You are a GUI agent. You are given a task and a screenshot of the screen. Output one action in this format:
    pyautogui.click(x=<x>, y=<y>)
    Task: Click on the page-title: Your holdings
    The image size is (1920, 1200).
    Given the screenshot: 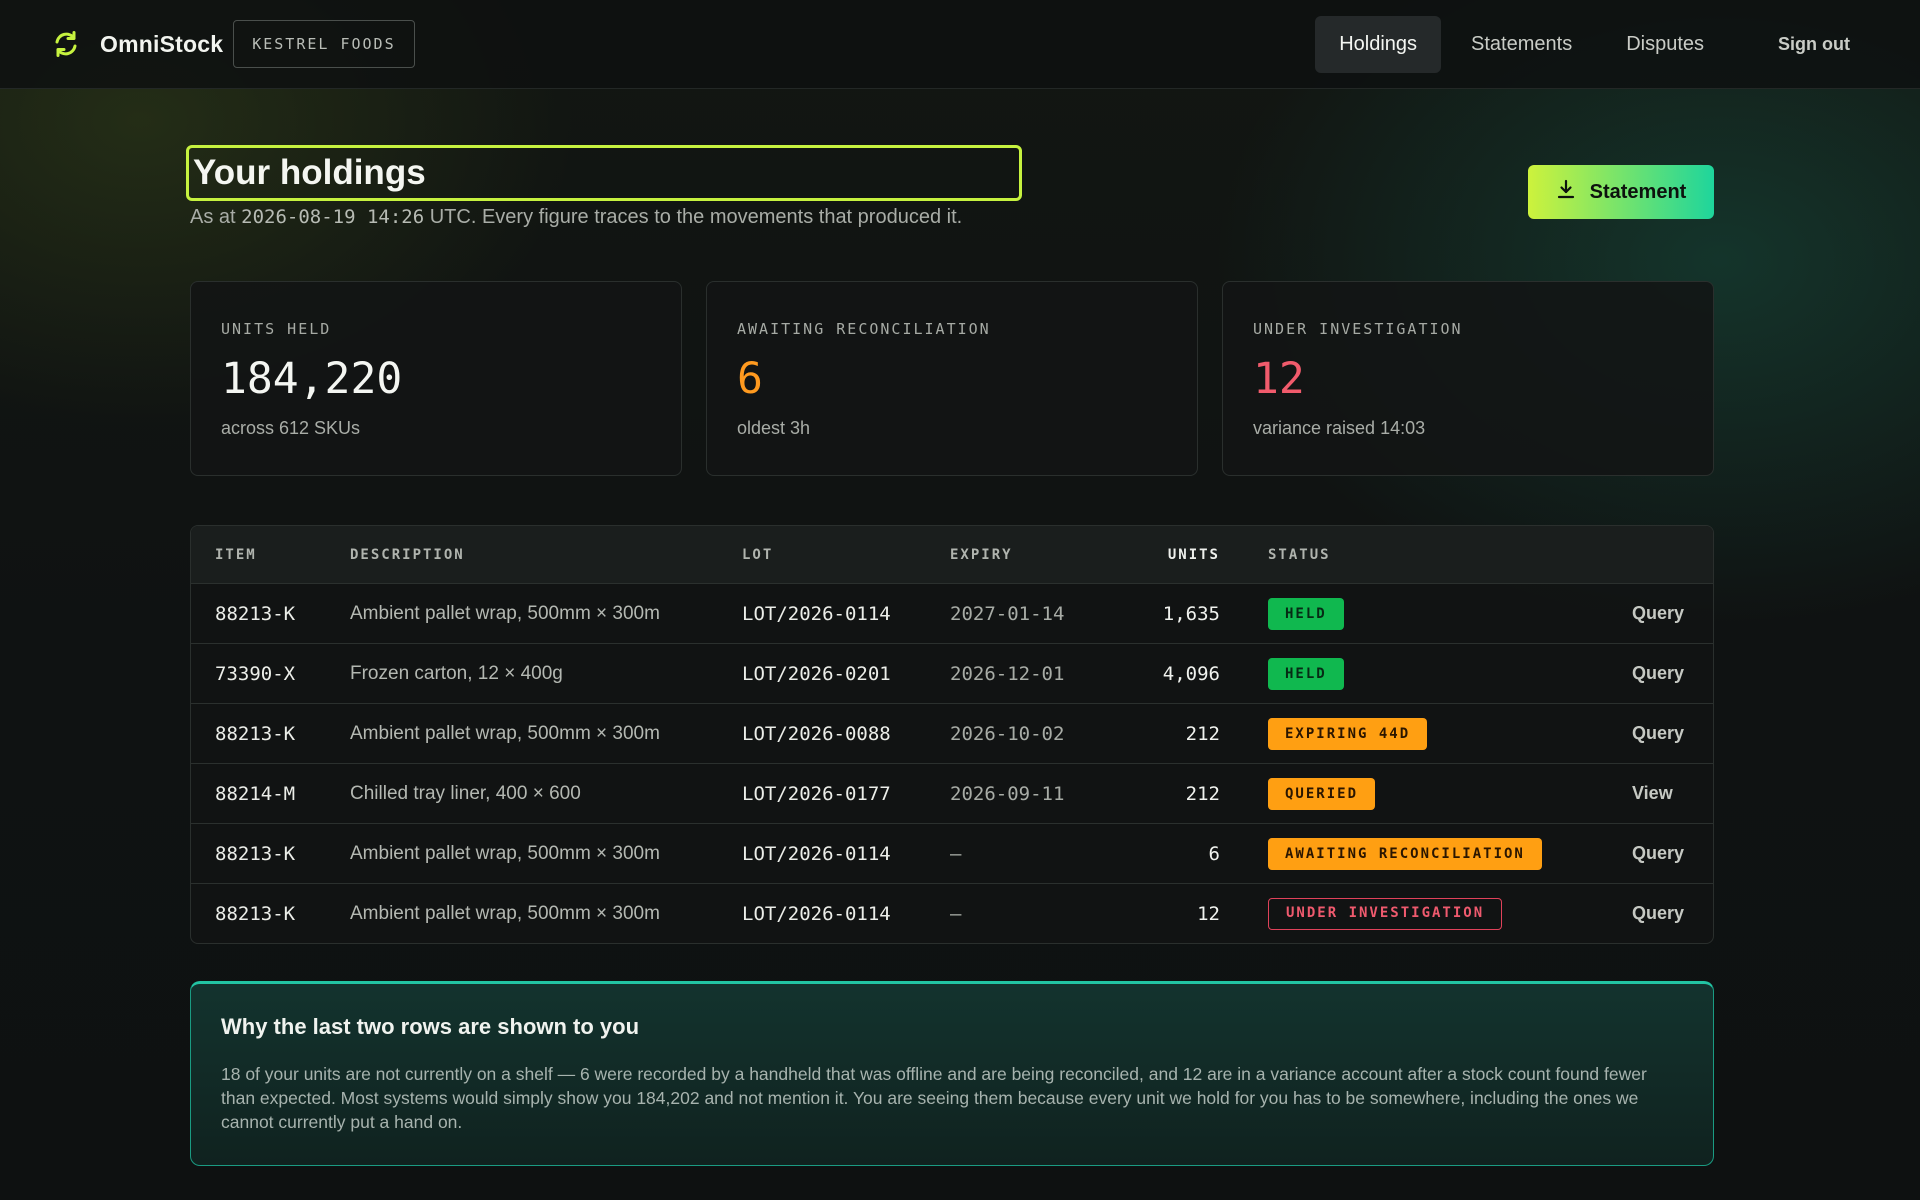 What is the action you would take?
    pyautogui.click(x=309, y=172)
    